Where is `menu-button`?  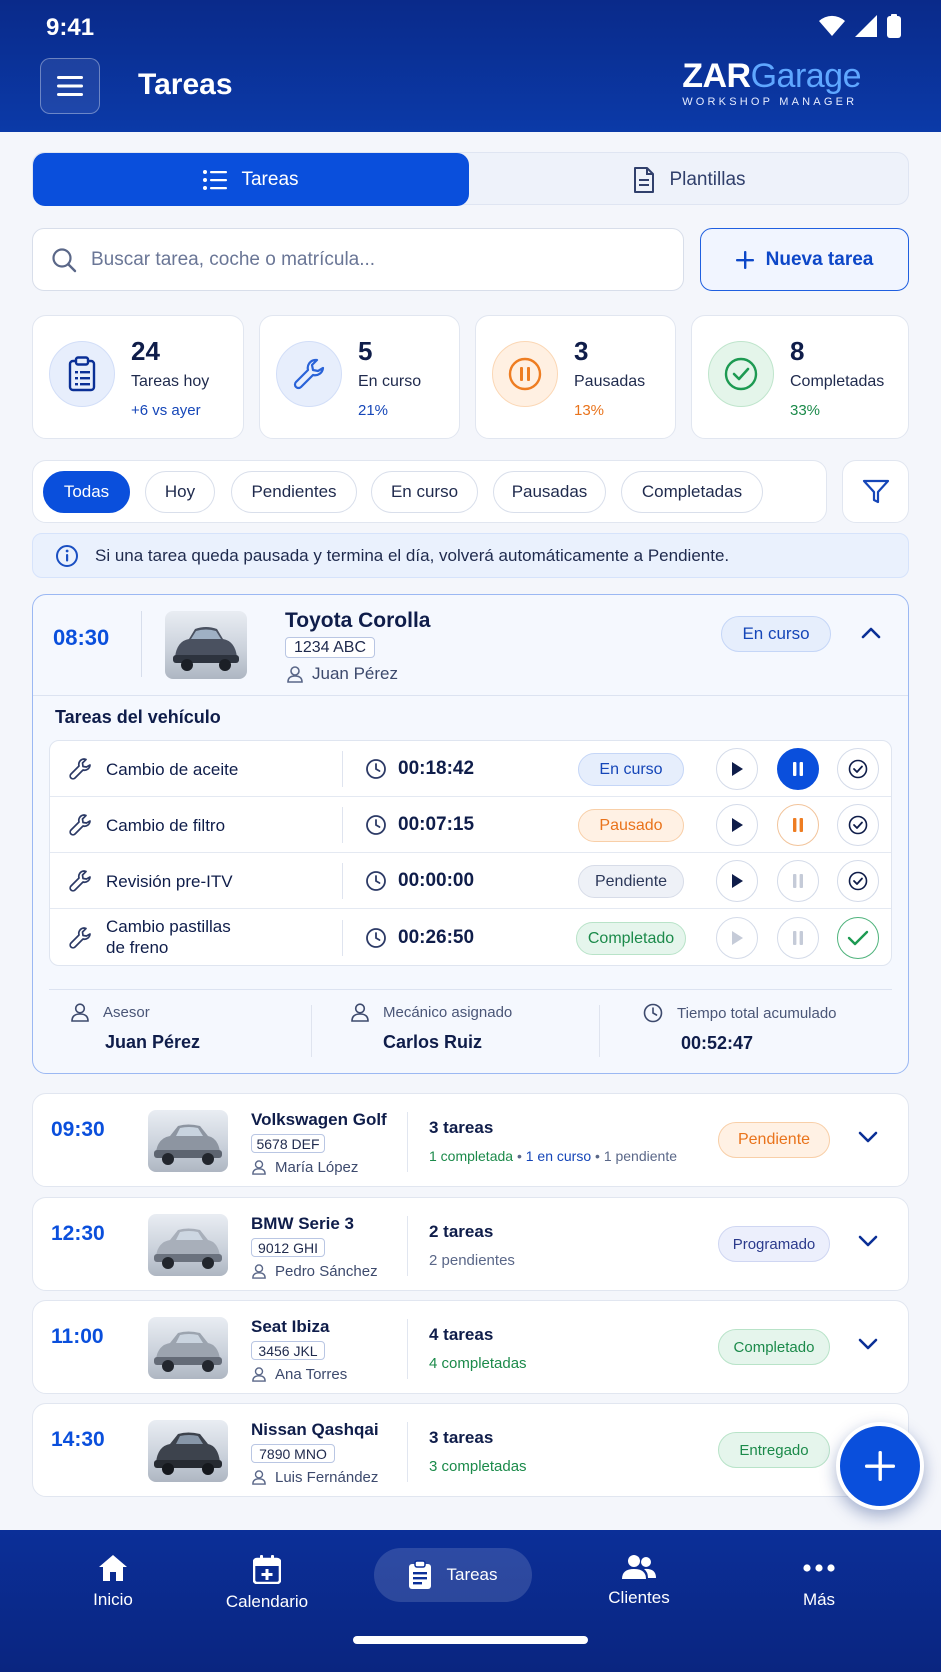 menu-button is located at coordinates (70, 86).